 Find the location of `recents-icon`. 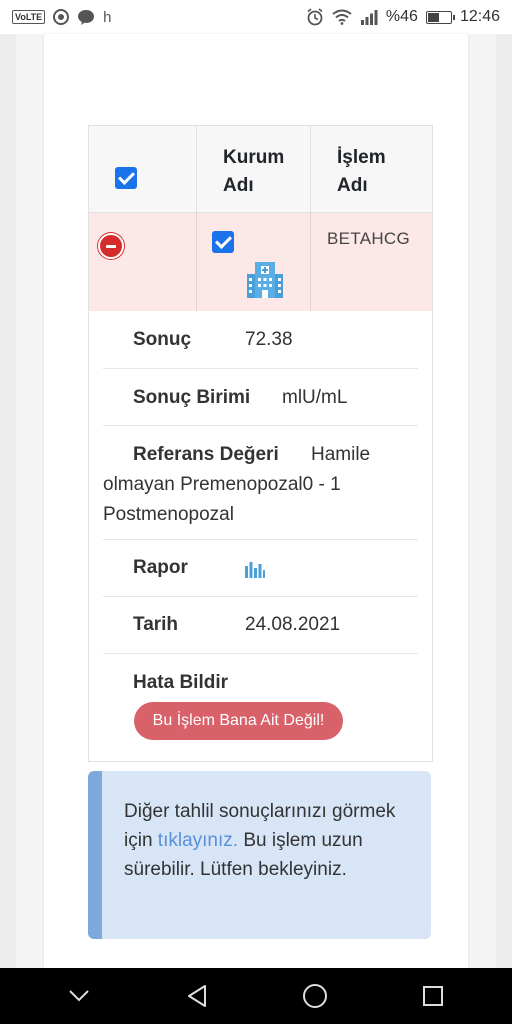

recents-icon is located at coordinates (433, 996).